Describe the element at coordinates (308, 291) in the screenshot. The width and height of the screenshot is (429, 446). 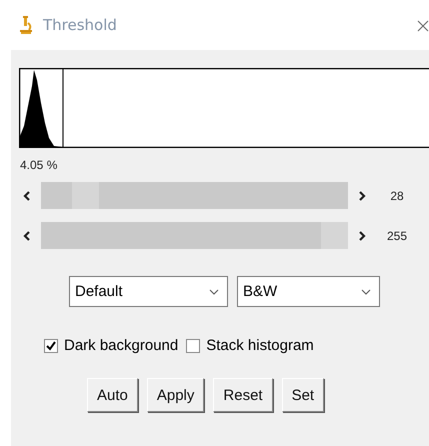
I see `dropdown: B&W` at that location.